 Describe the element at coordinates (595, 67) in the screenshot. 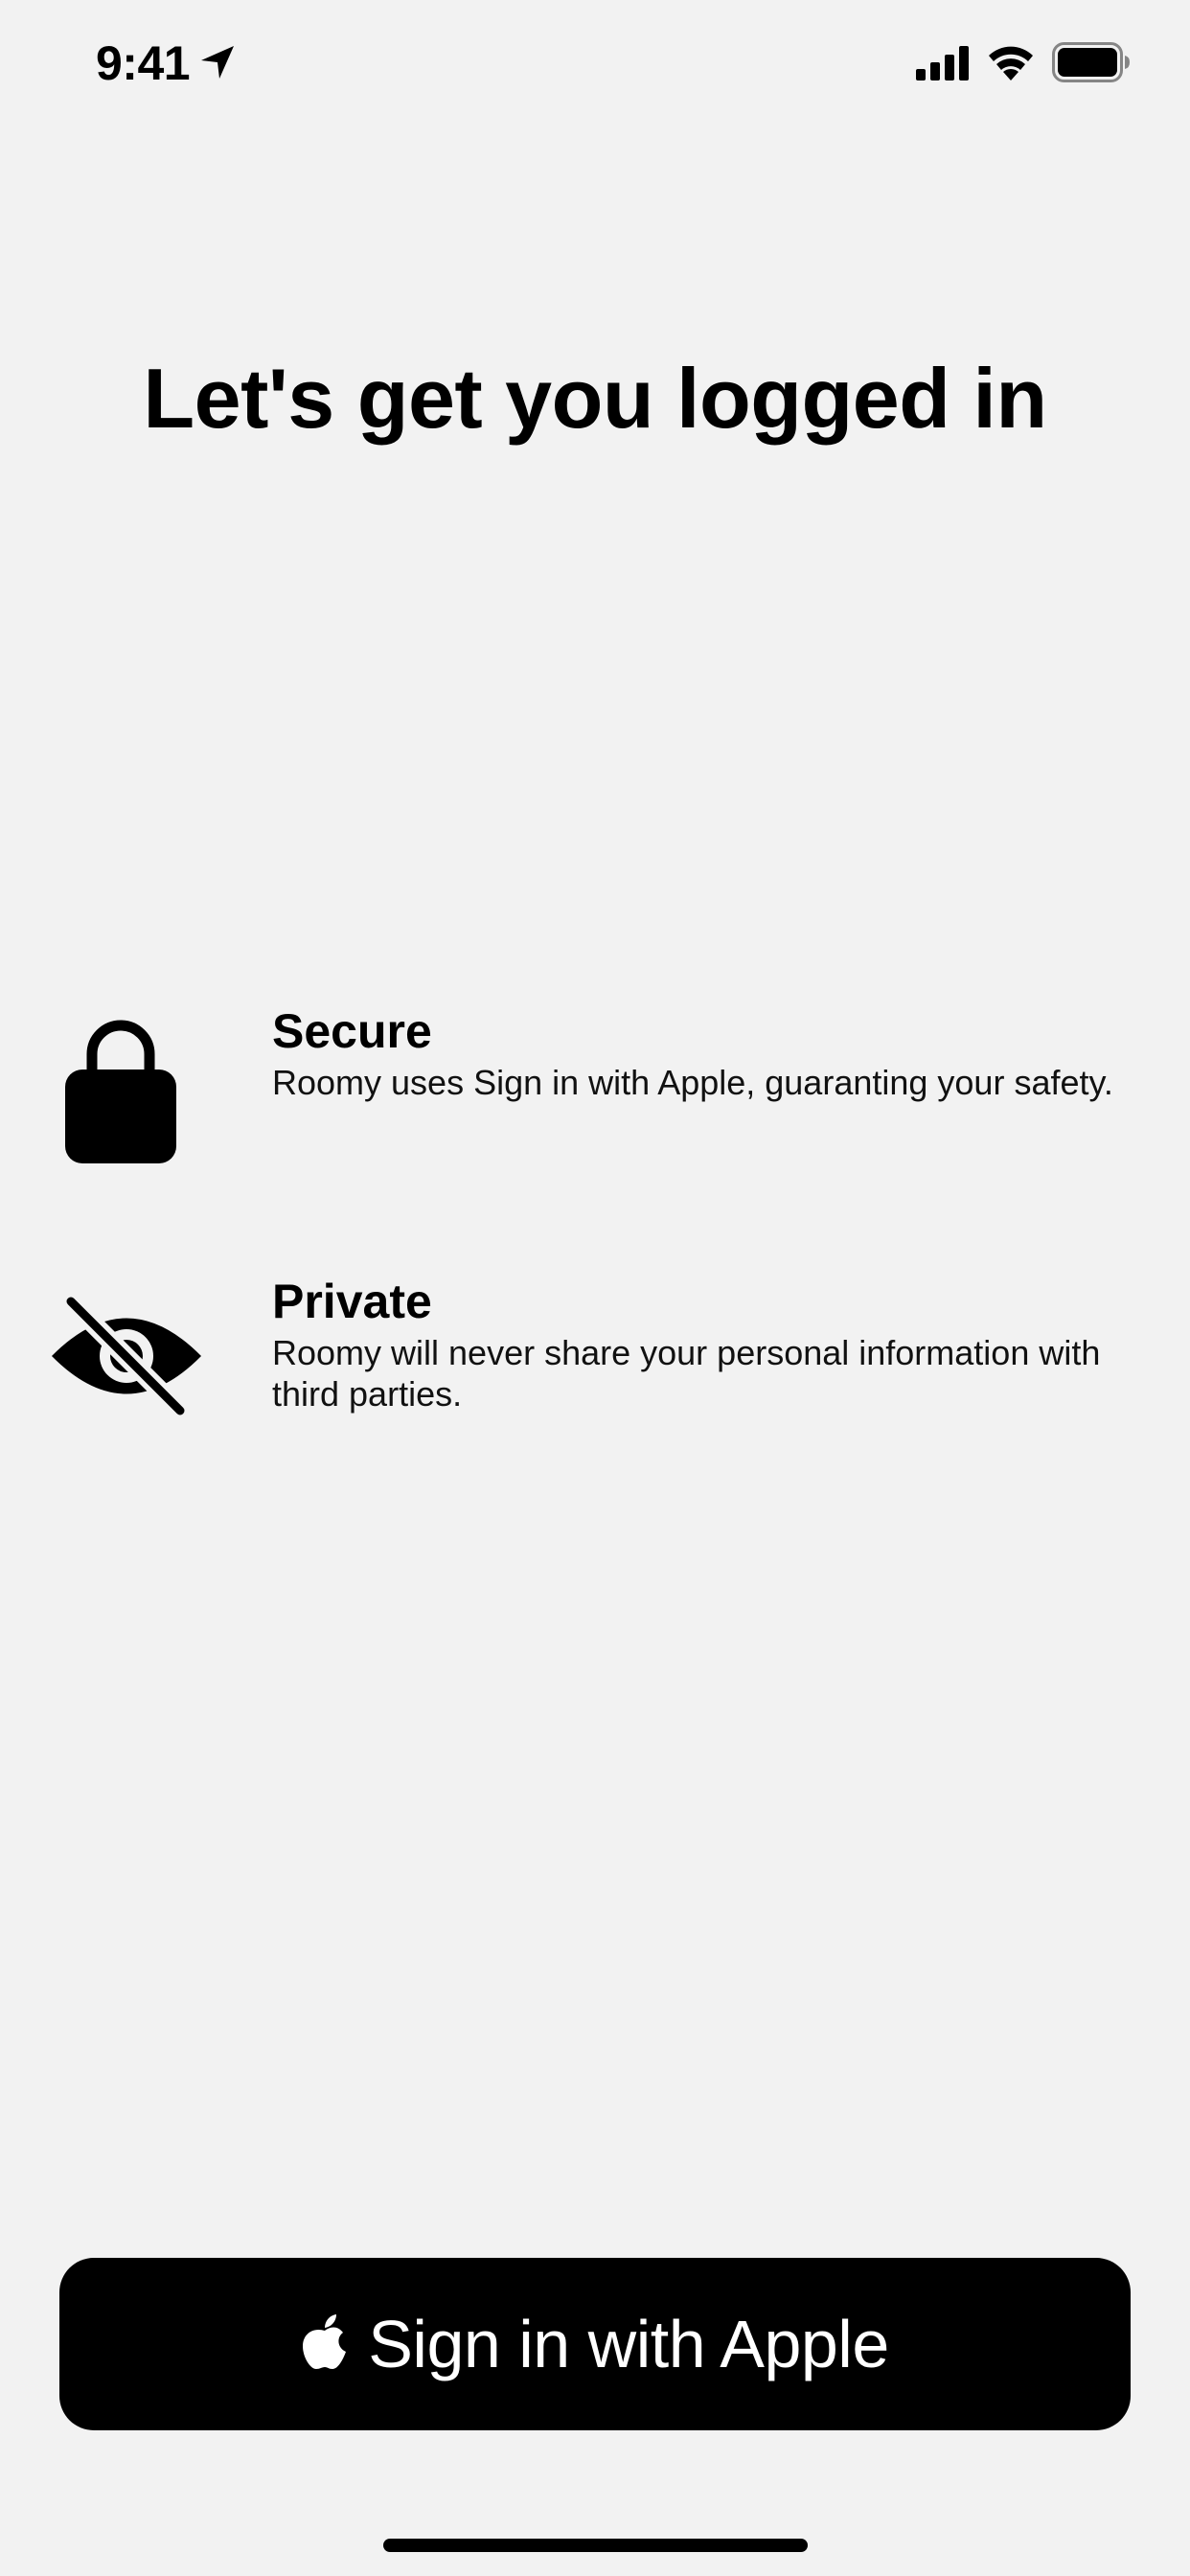

I see `status-bar: 9:41` at that location.